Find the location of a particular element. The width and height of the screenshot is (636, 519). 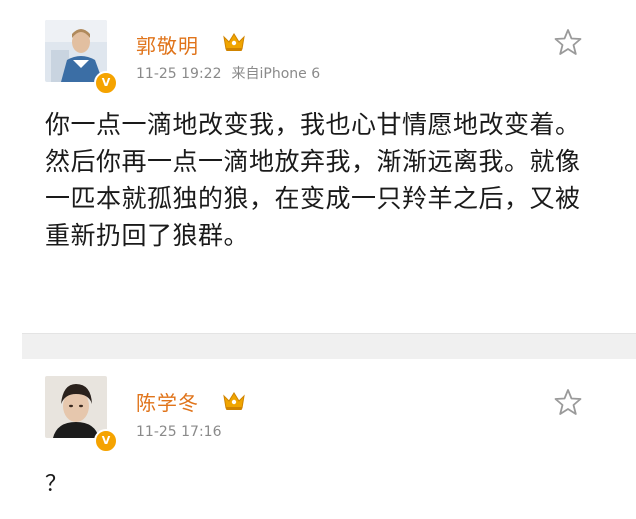

post-meta: 11-25 19:22 来自iPhone 6 is located at coordinates (228, 73).